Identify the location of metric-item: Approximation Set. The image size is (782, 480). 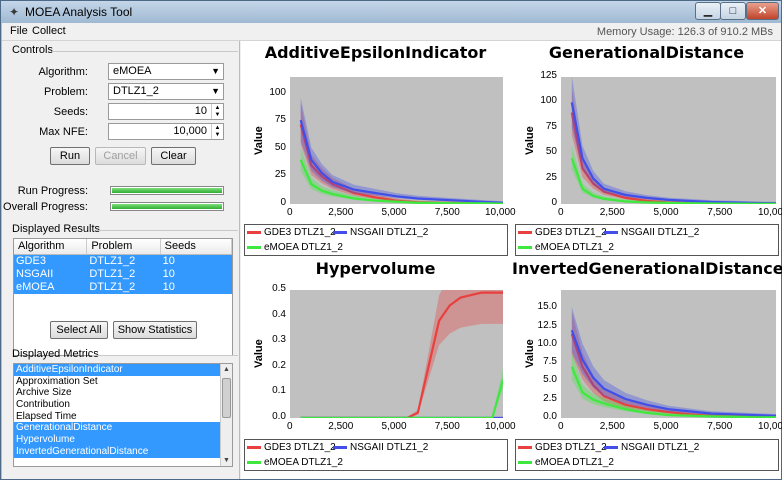
(117, 382).